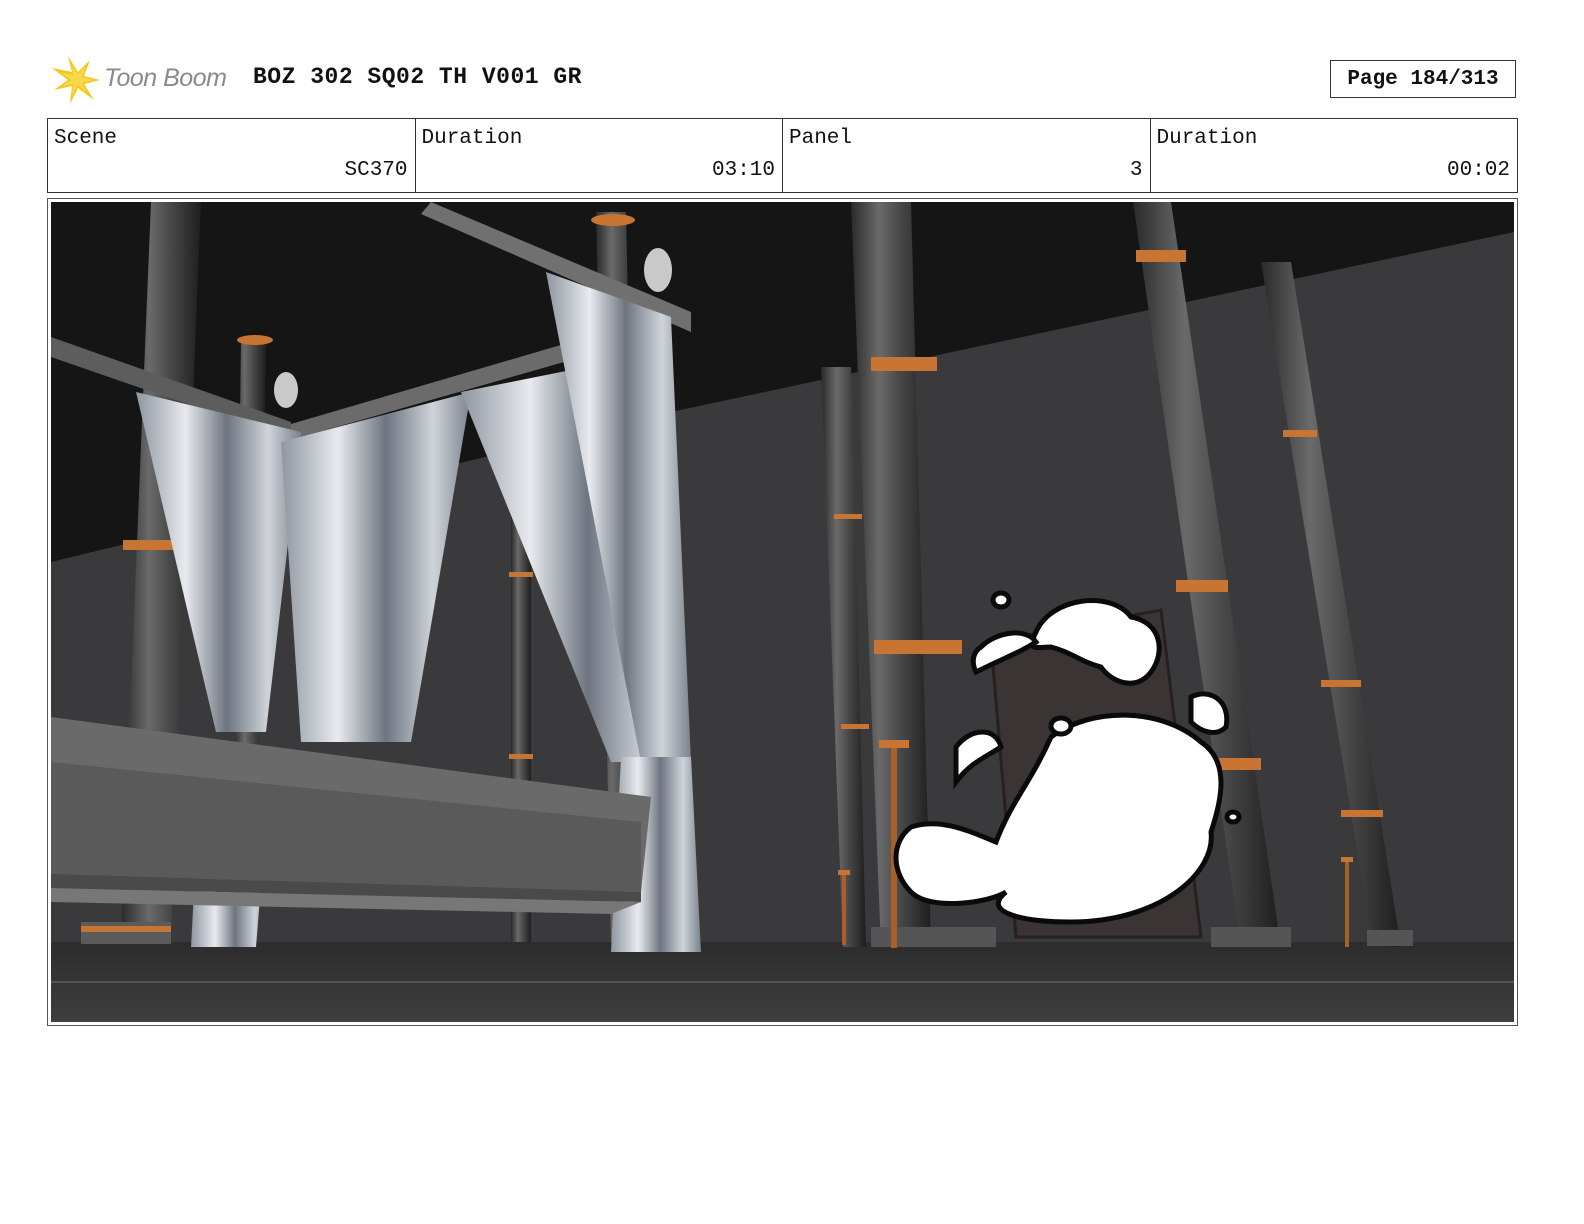 The width and height of the screenshot is (1584, 1224). Describe the element at coordinates (967, 155) in the screenshot. I see `panel-cell: Panel 3` at that location.